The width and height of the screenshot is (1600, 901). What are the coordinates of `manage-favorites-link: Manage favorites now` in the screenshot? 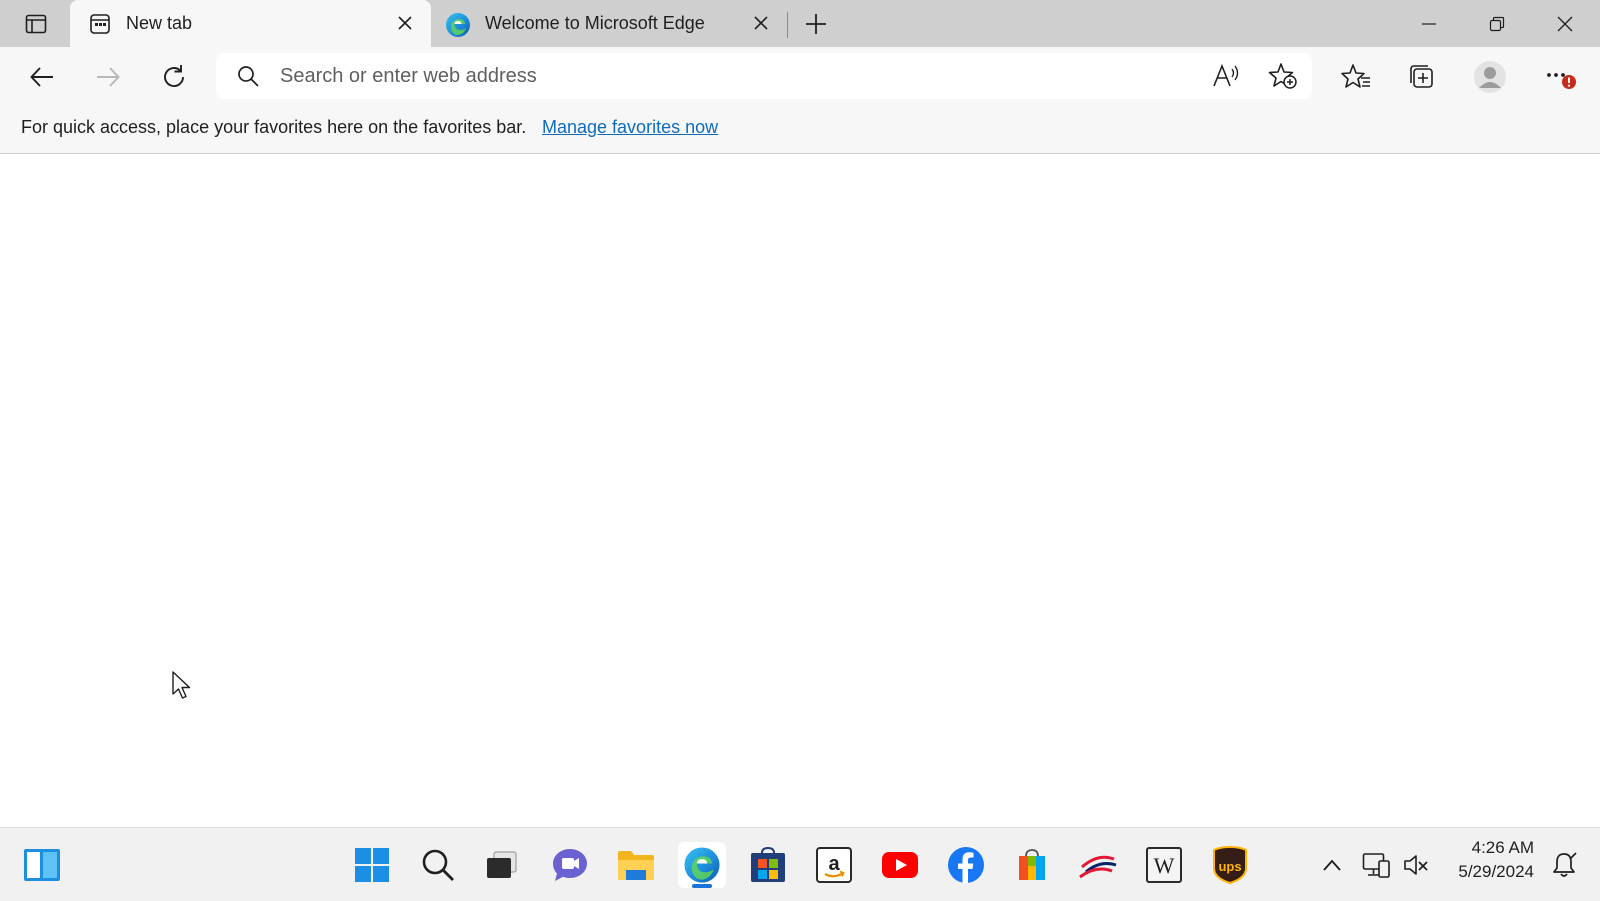 It's located at (630, 127).